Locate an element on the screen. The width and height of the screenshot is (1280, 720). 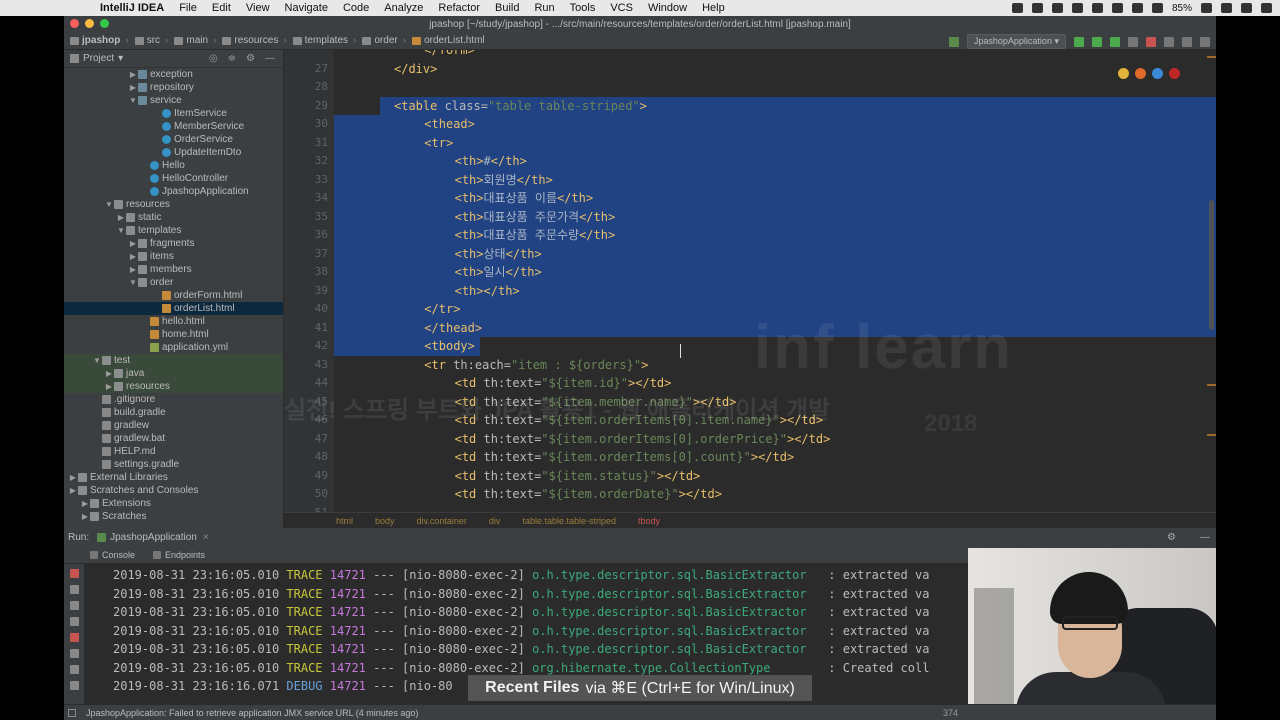
code-line: 39 <th></th> is located at coordinates (750, 291).